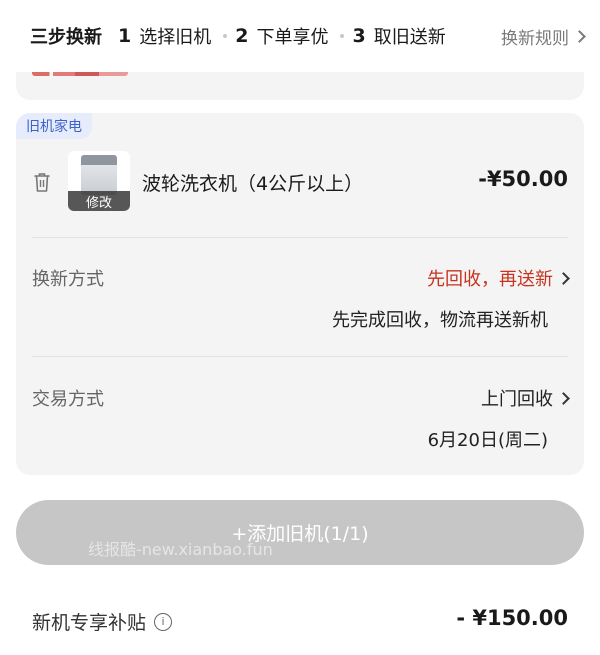 The width and height of the screenshot is (600, 655). Describe the element at coordinates (89, 623) in the screenshot. I see `subsidy-label: 新机专享补贴` at that location.